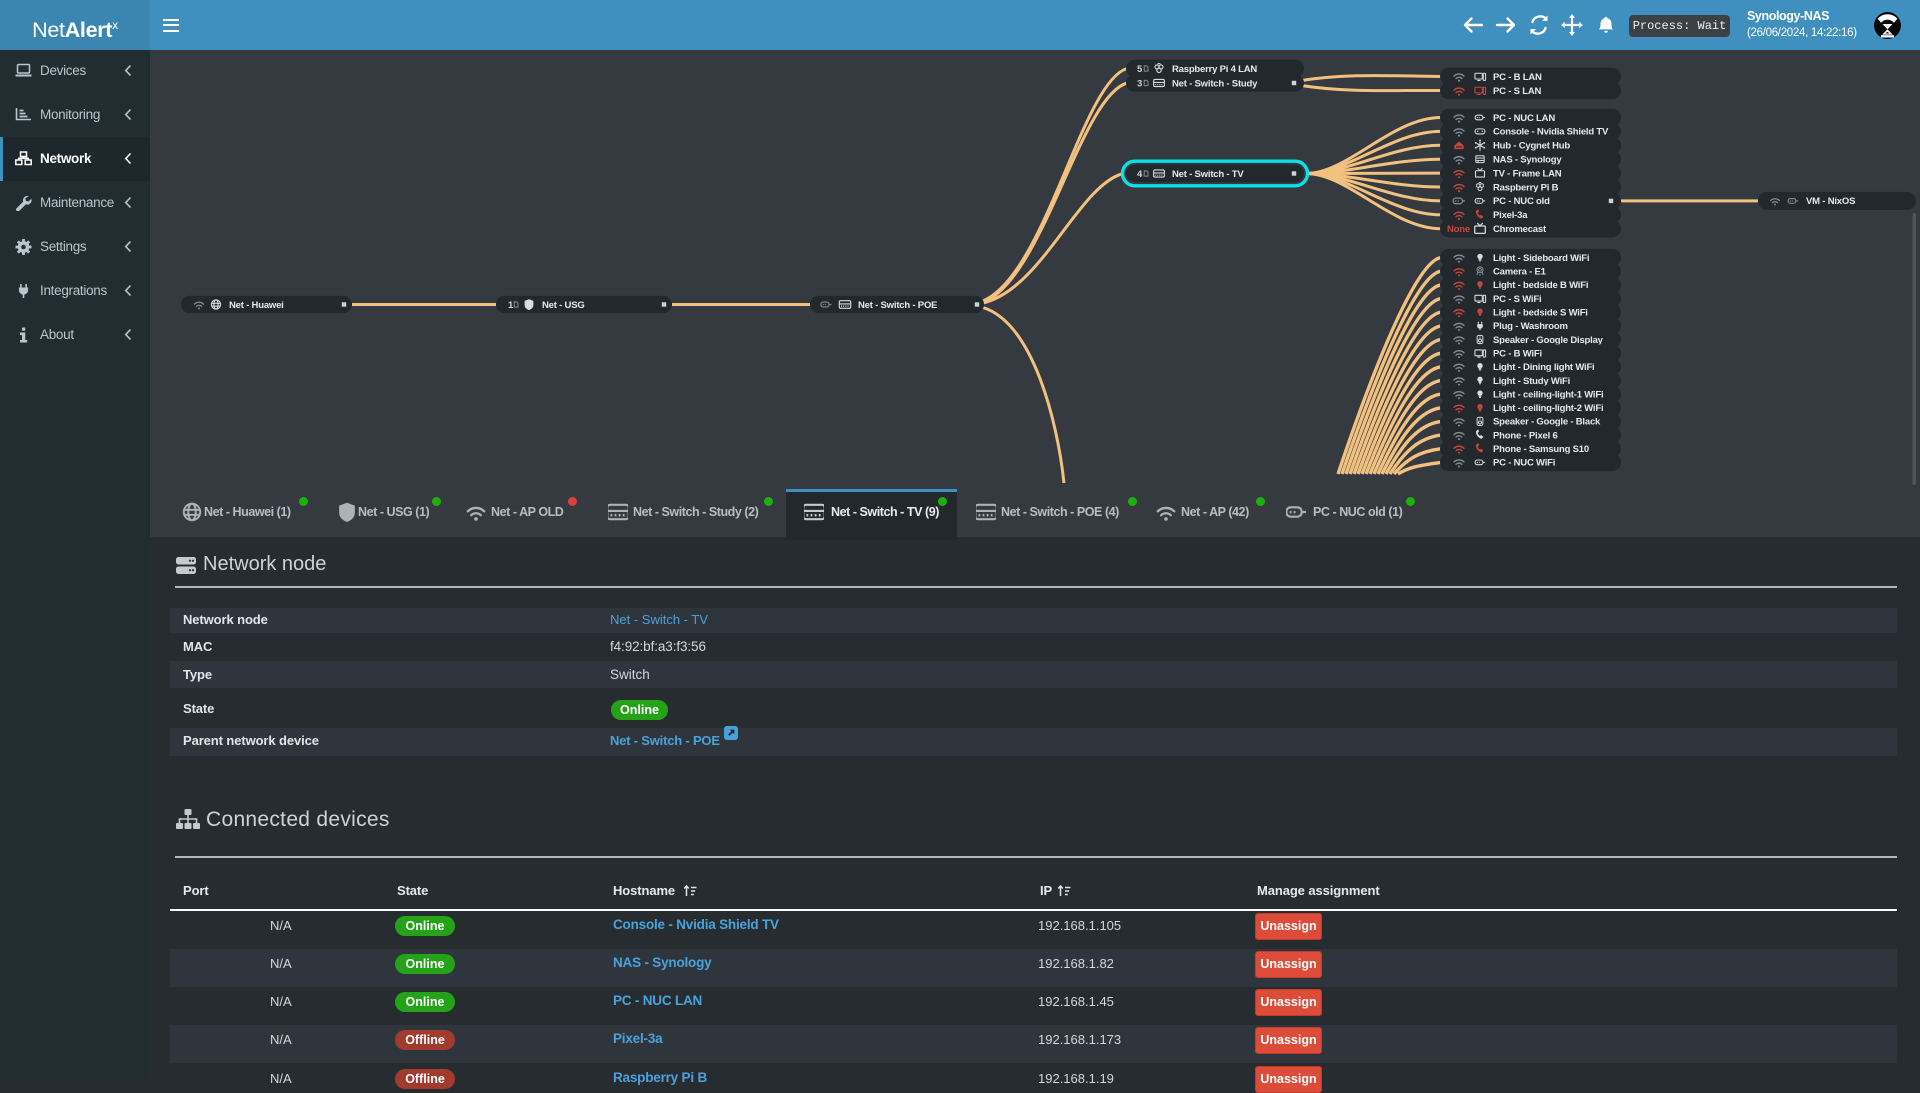 This screenshot has height=1093, width=1920. I want to click on svg-text: Light - ceiling-light-1 WiFi, so click(1548, 394).